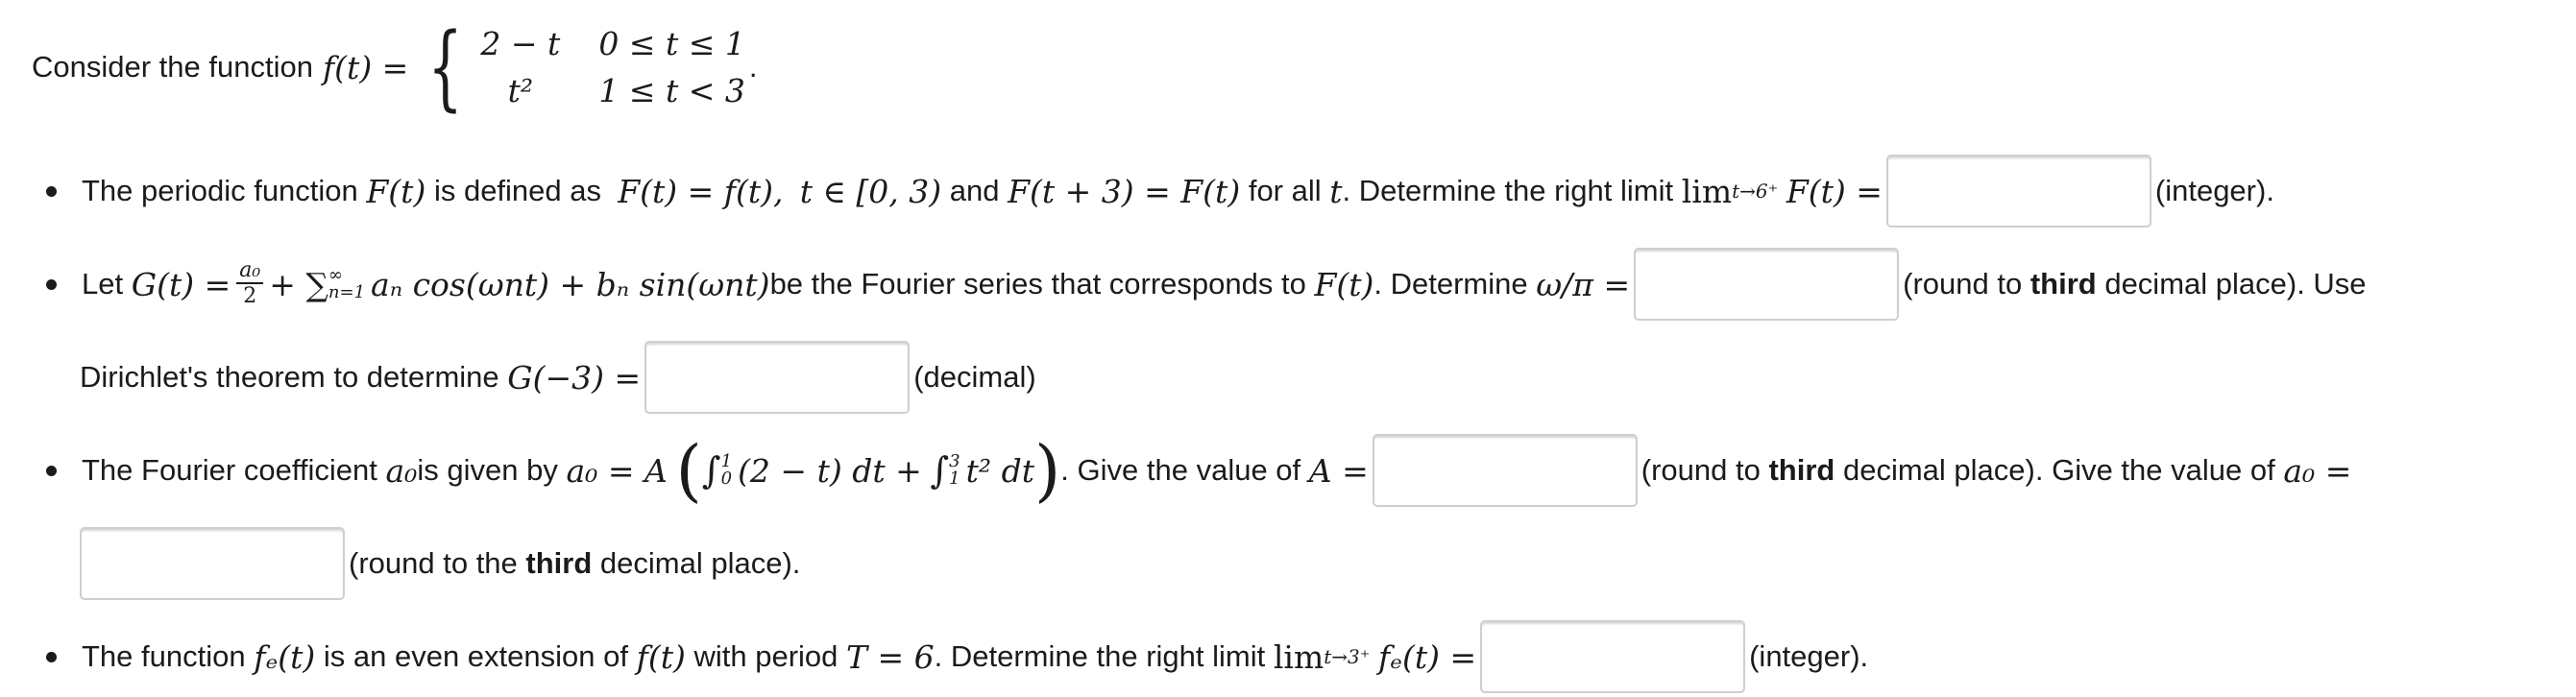 The image size is (2576, 697). What do you see at coordinates (1809, 656) in the screenshot?
I see `q4-hint: (integer).` at bounding box center [1809, 656].